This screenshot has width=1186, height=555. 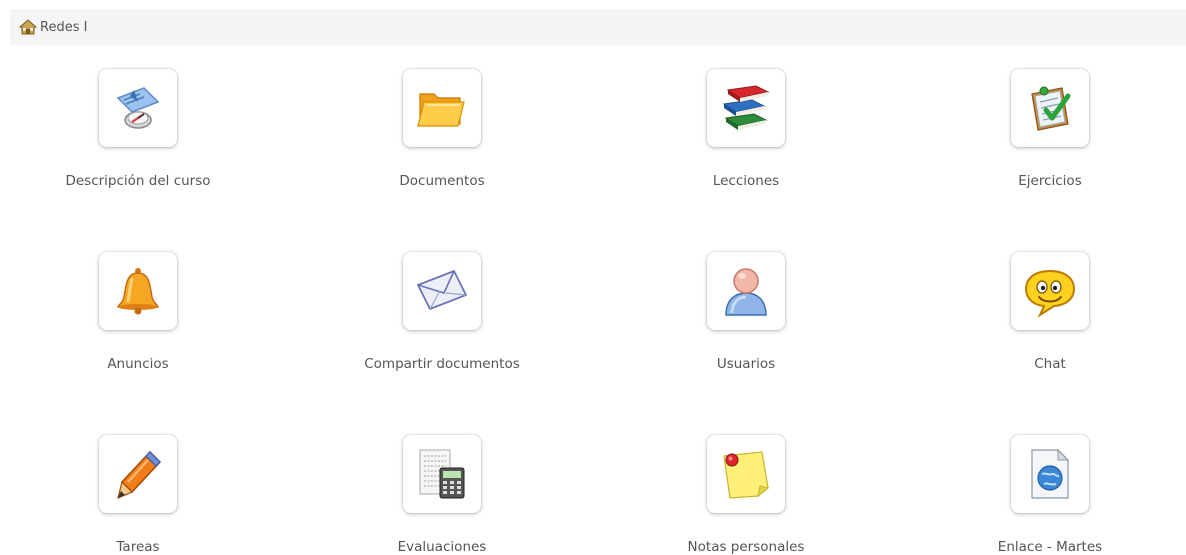 I want to click on user-icon, so click(x=746, y=292).